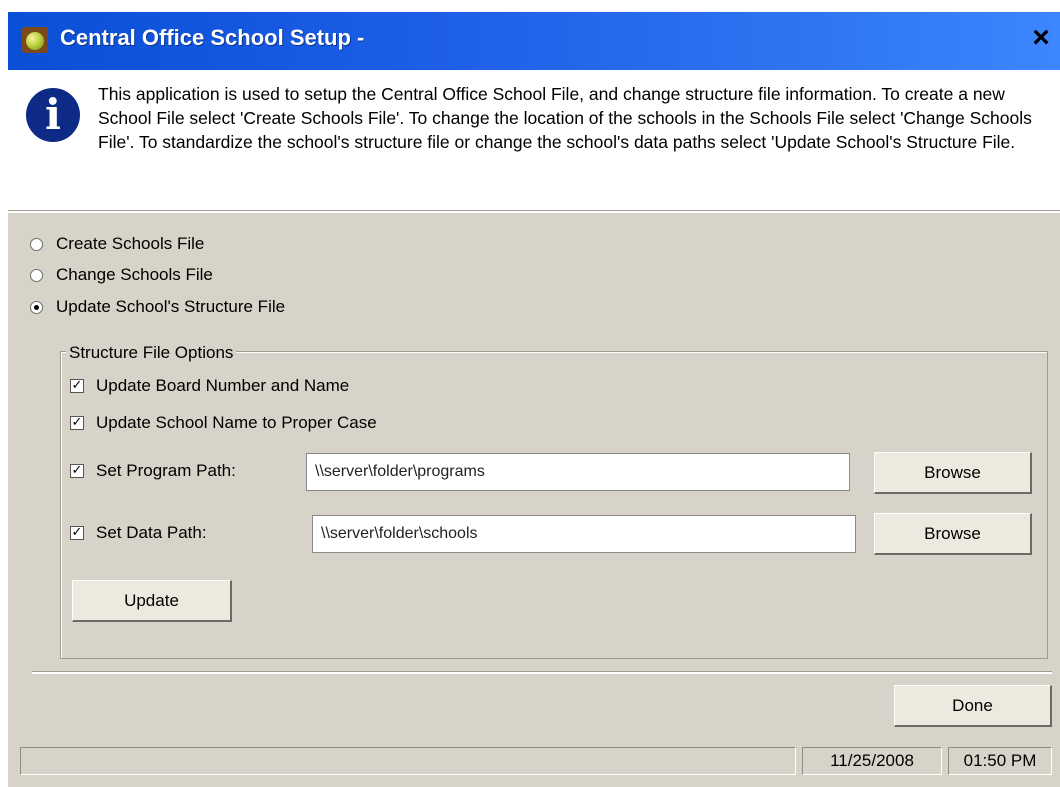 The image size is (1060, 787). Describe the element at coordinates (1041, 38) in the screenshot. I see `close-button: ×` at that location.